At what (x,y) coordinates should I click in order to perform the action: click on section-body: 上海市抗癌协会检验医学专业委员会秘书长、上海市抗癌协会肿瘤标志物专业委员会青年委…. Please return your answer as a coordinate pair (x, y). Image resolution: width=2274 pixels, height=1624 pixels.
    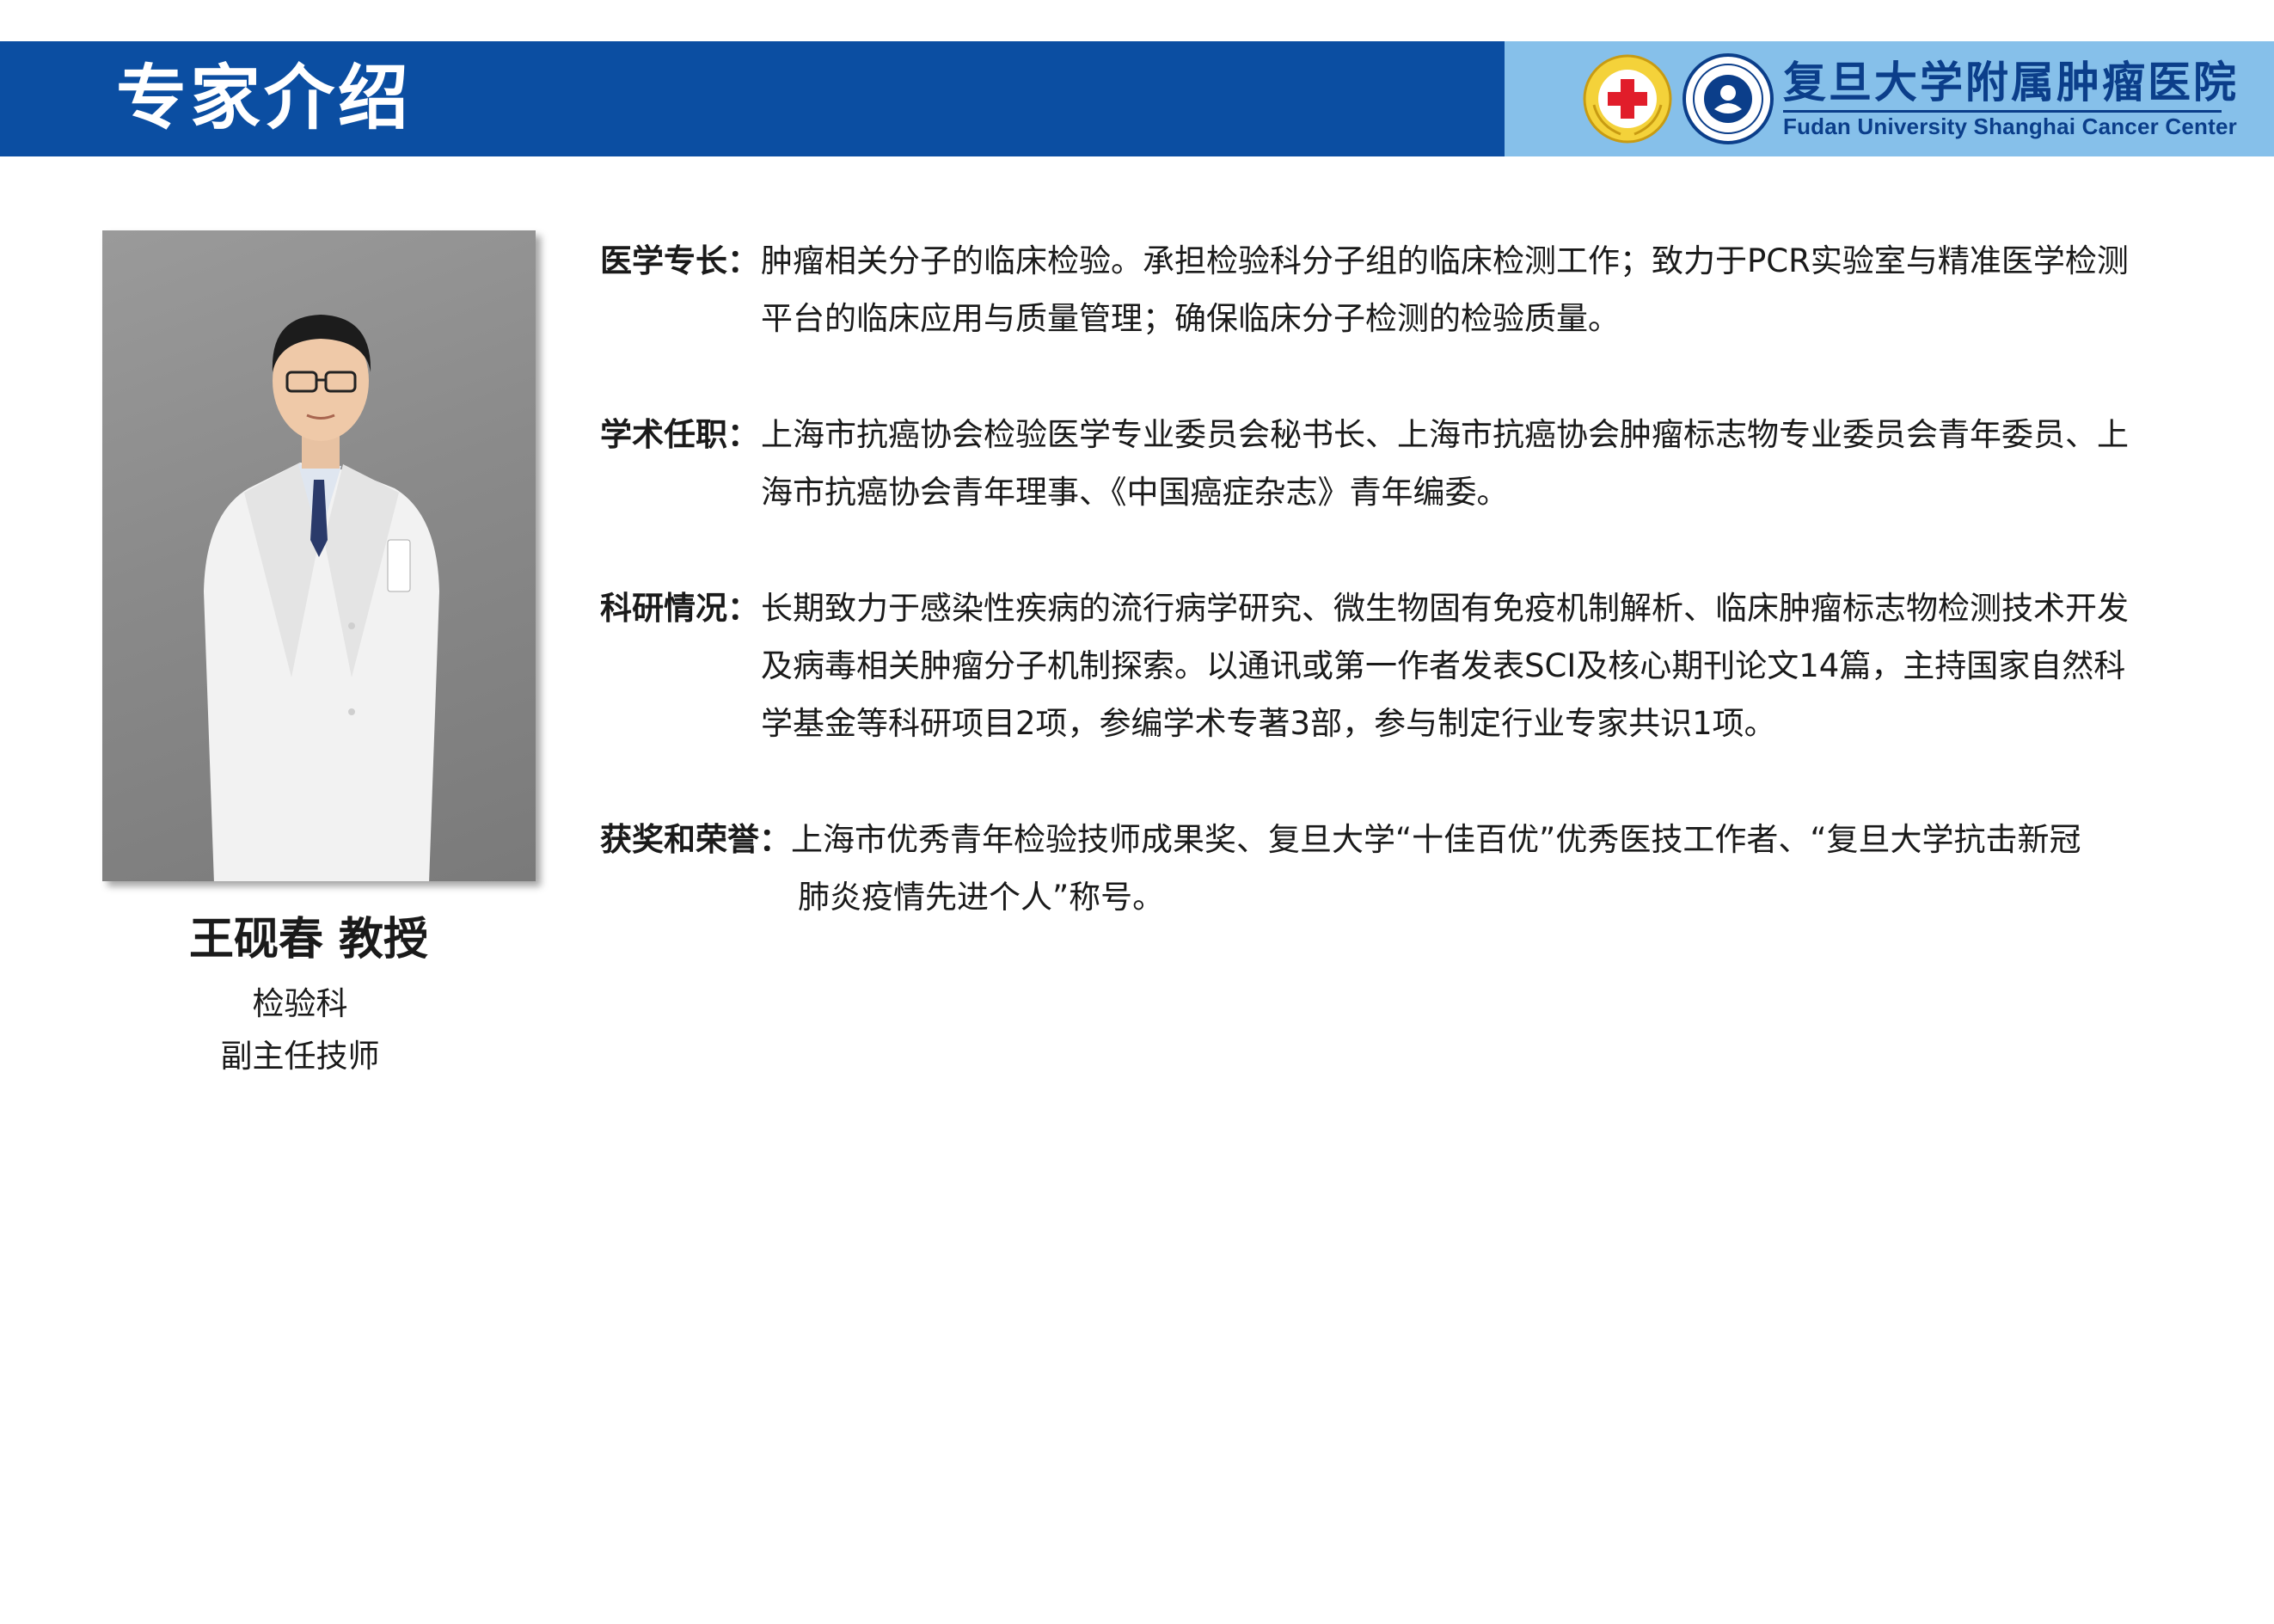
    Looking at the image, I should click on (1450, 463).